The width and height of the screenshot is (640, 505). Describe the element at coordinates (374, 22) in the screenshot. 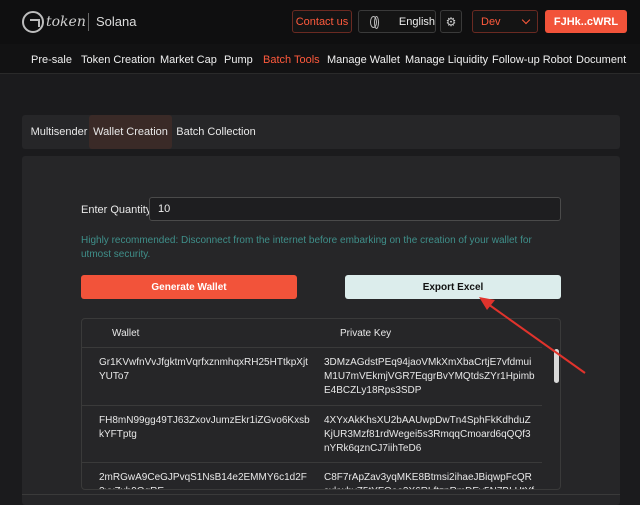

I see `globe-icon` at that location.